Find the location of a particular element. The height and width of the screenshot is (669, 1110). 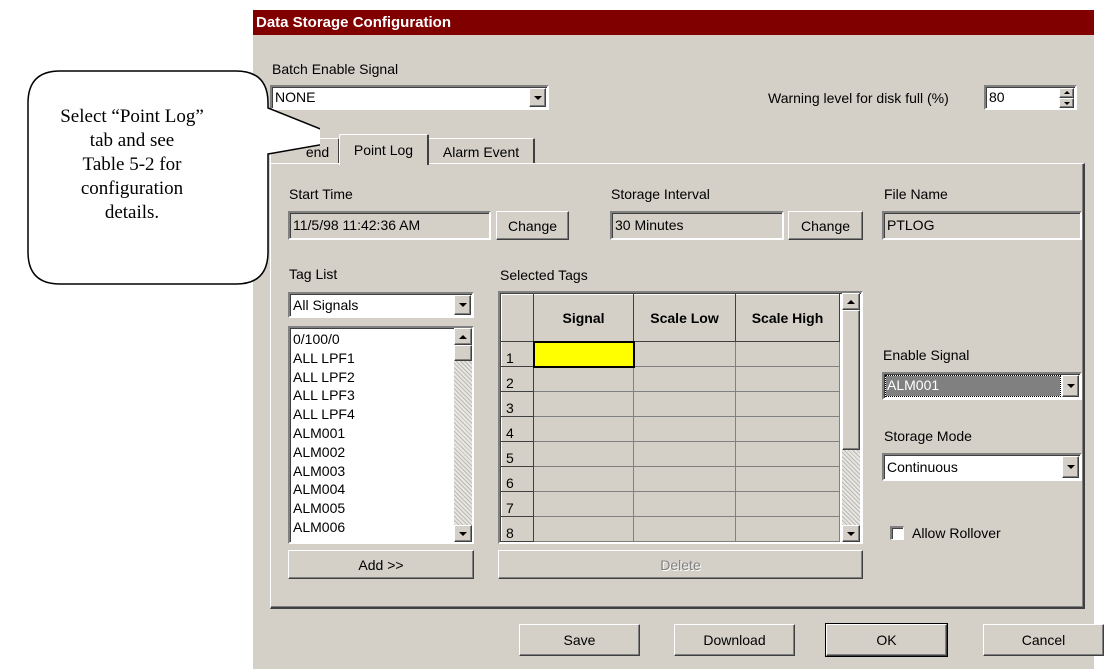

scroll-up-button is located at coordinates (463, 336).